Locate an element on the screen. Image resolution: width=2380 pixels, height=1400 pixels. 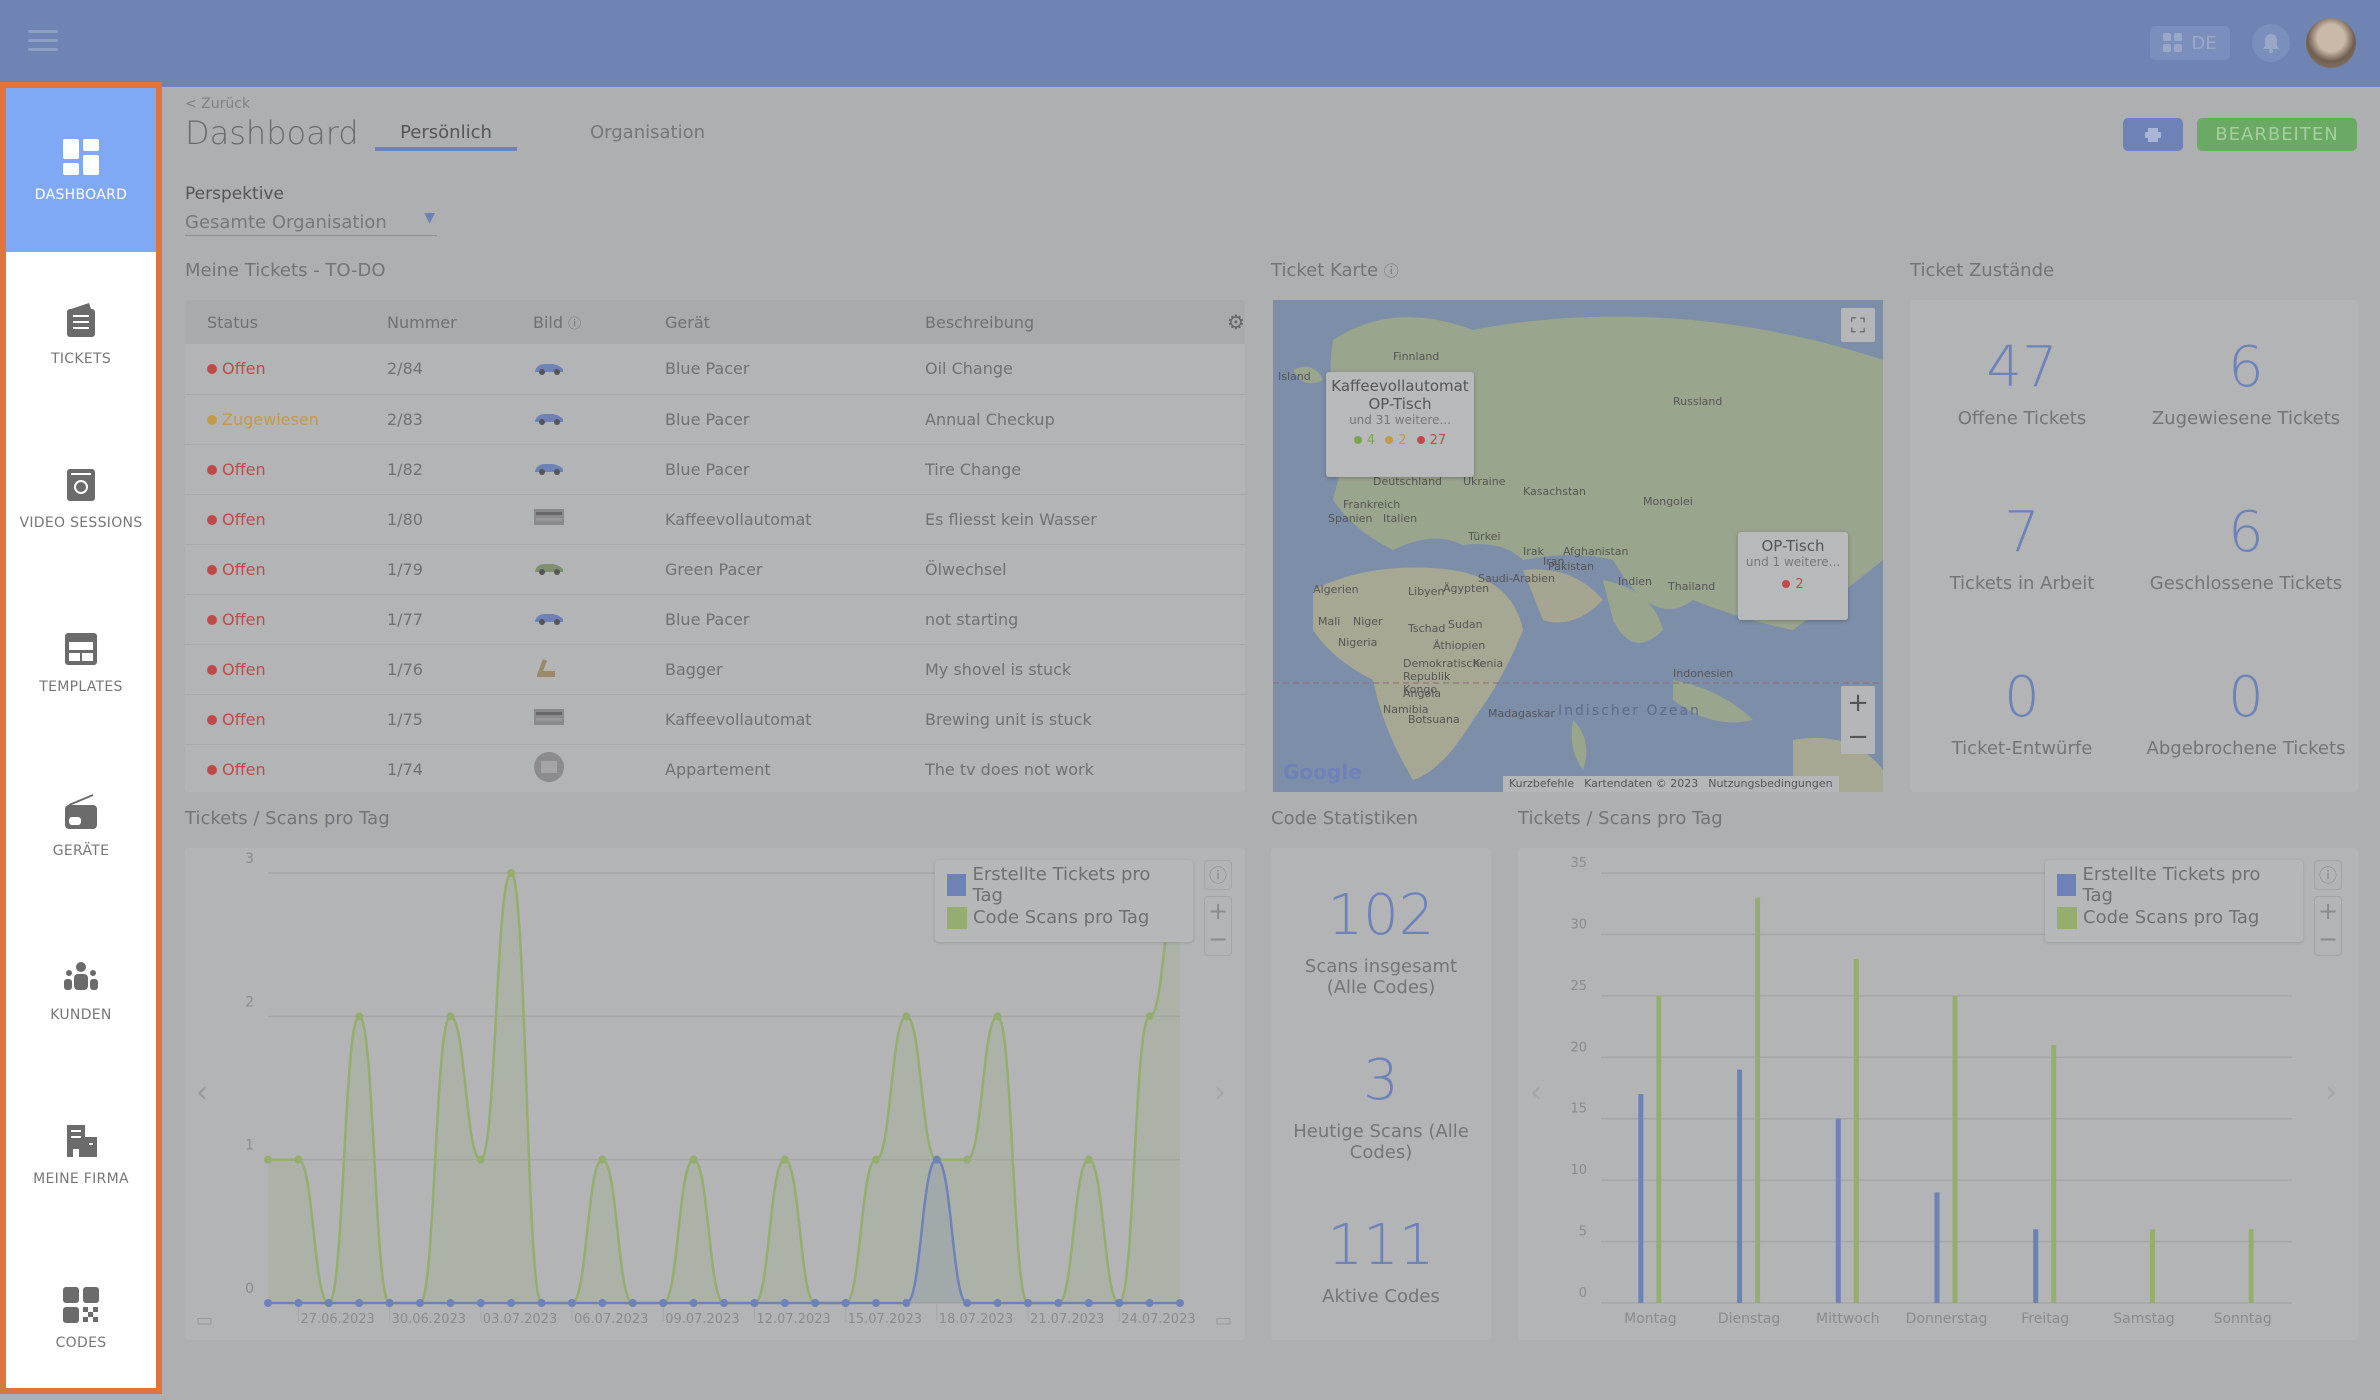
legend-label: Erstellte Tickets pro Tag is located at coordinates (2171, 884).